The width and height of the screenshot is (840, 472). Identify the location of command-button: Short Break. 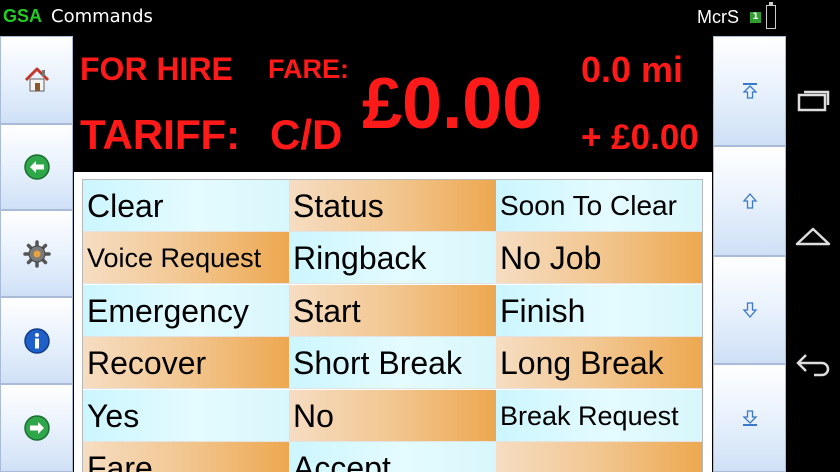
(392, 363).